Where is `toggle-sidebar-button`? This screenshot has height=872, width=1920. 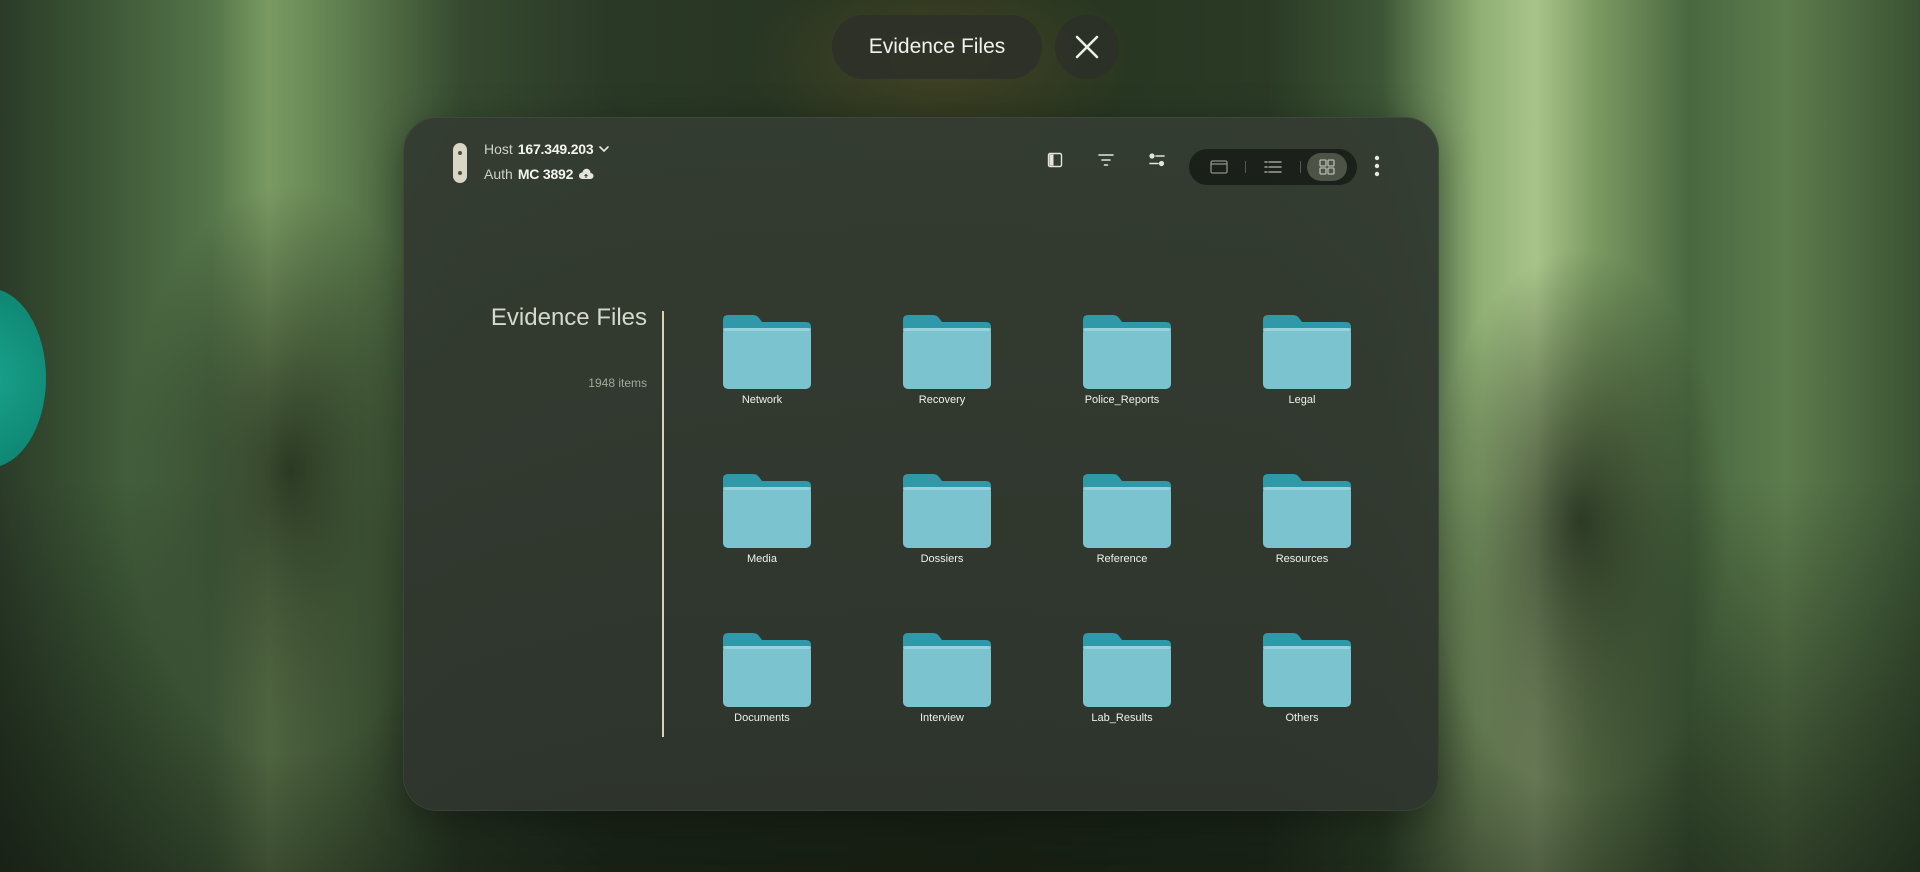 toggle-sidebar-button is located at coordinates (1055, 160).